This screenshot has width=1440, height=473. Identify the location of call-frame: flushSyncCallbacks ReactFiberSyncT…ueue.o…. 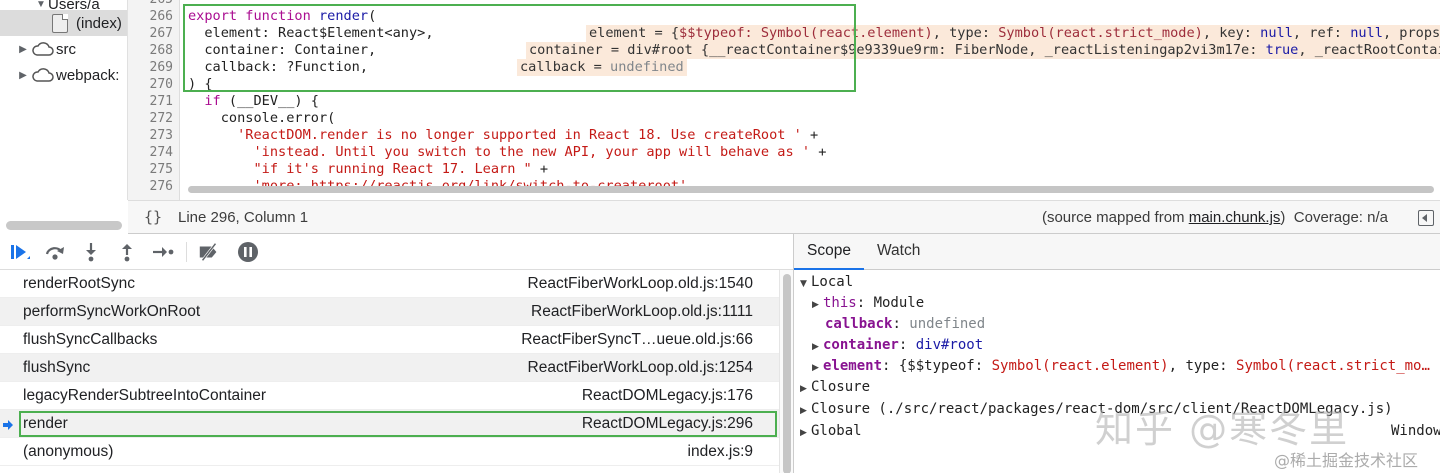
(389, 340).